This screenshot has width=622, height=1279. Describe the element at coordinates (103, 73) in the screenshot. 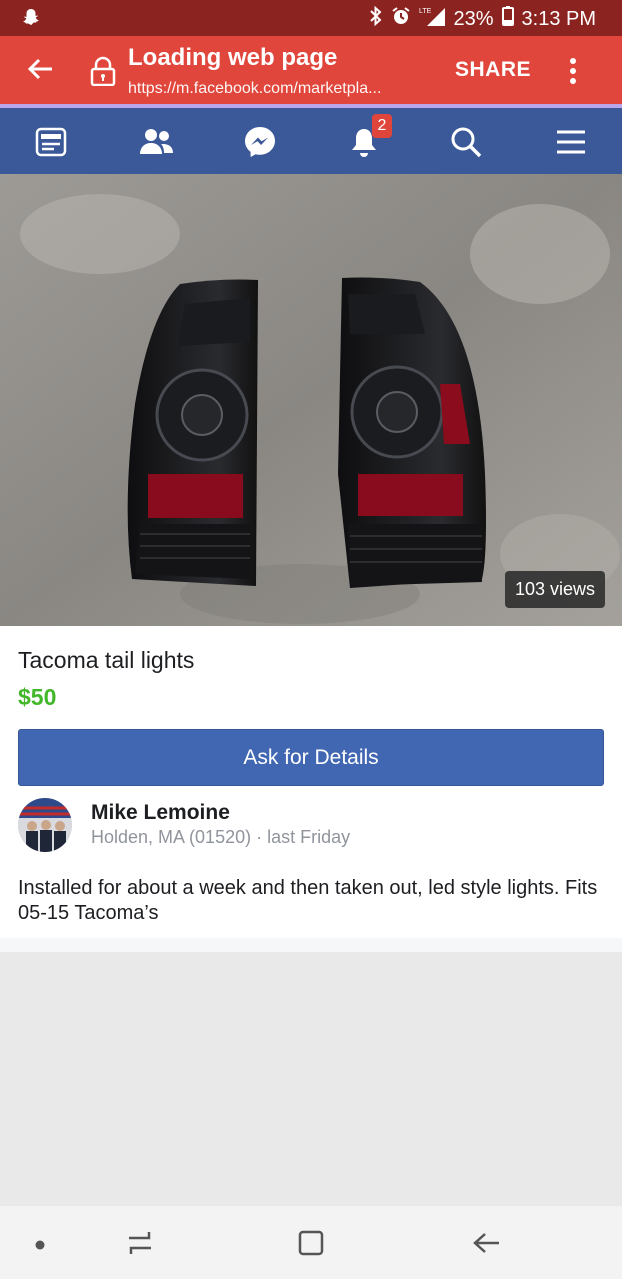

I see `lock-icon` at that location.